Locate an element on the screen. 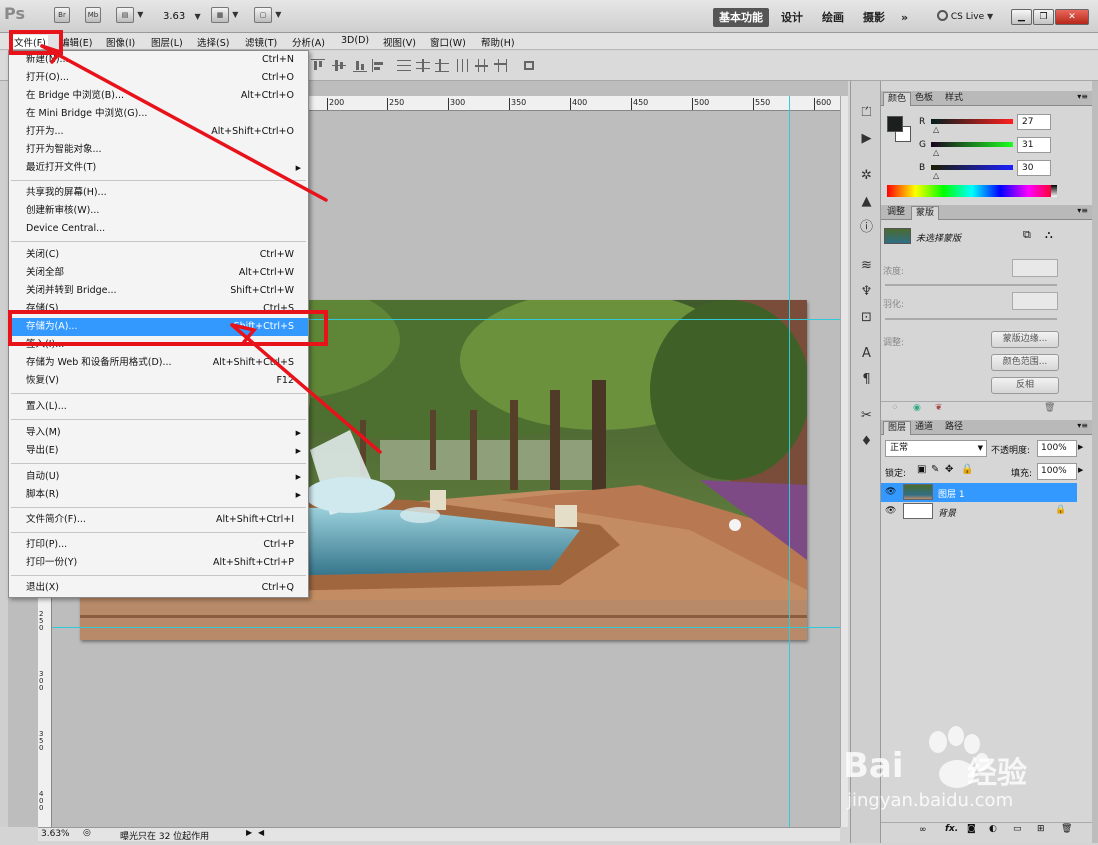  lock-position-icon: ✥ is located at coordinates (949, 469).